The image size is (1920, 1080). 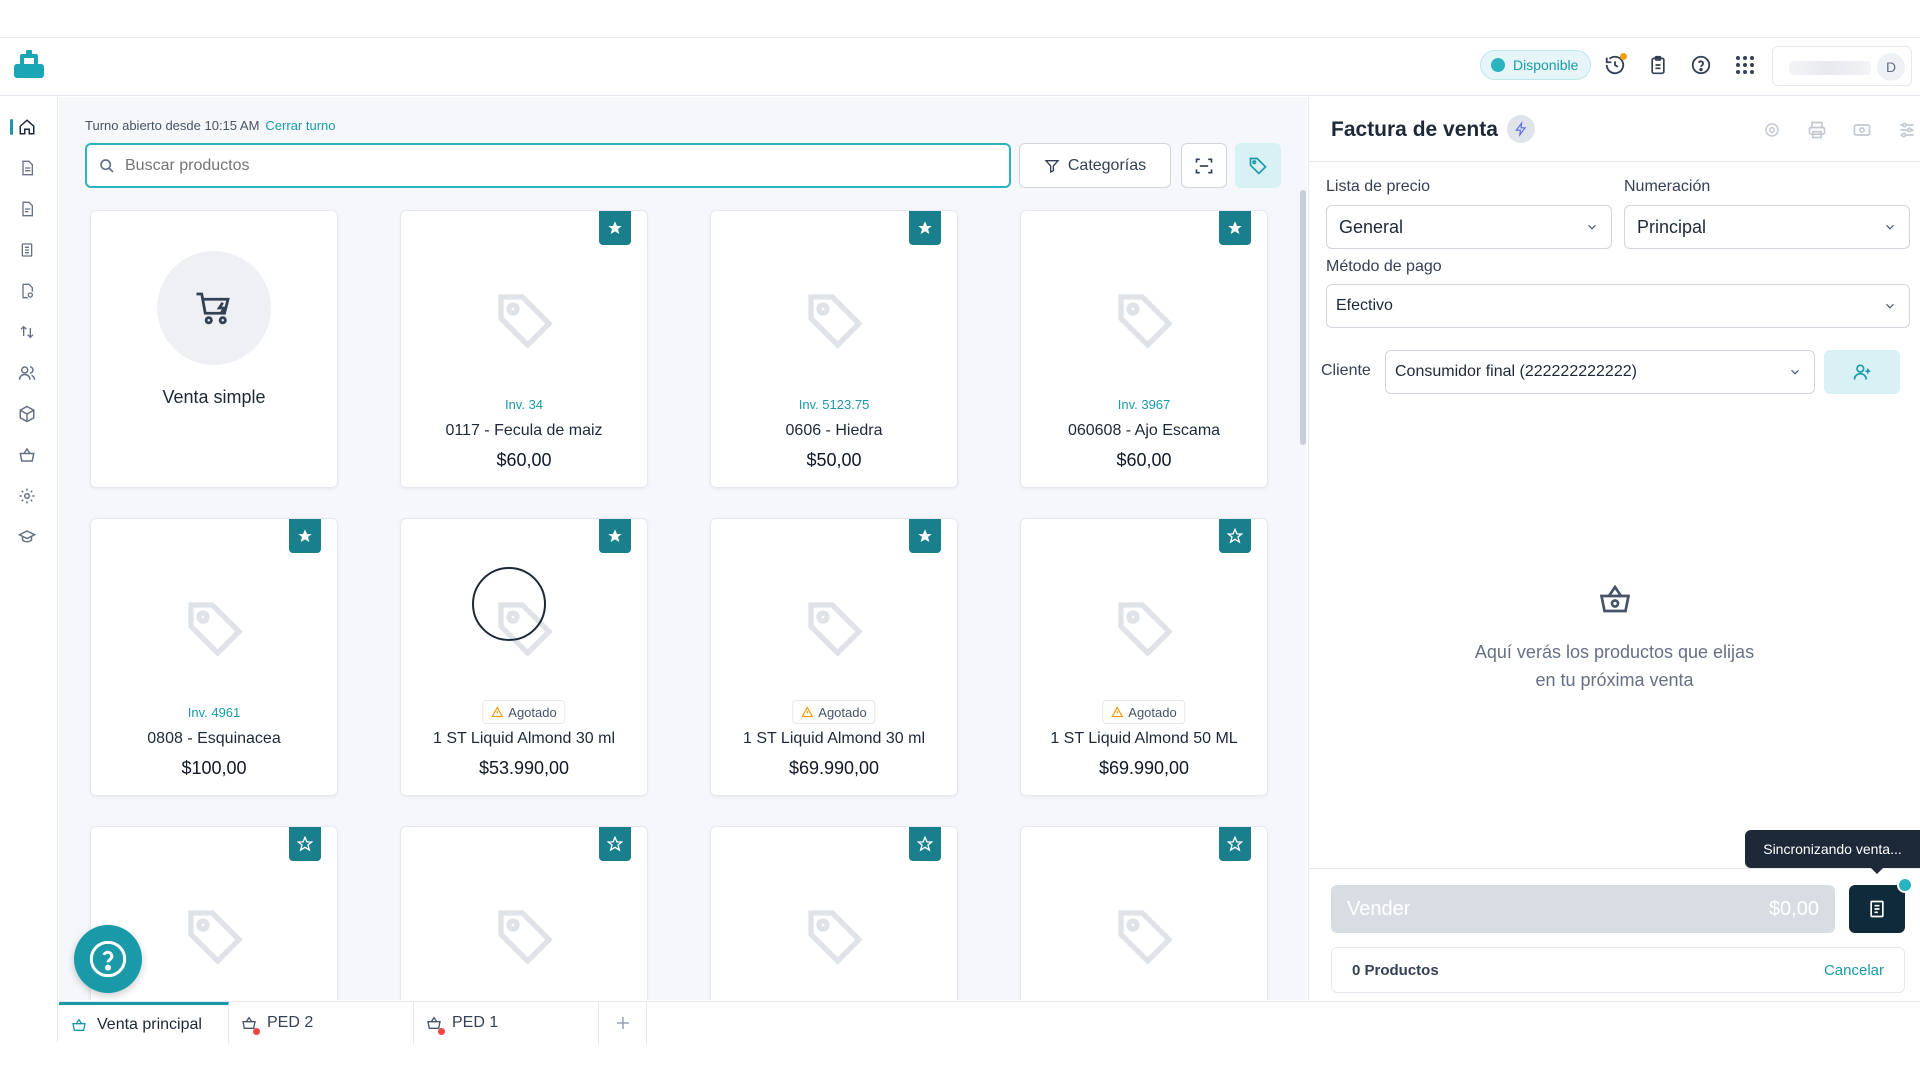 I want to click on inventory-count: Inv. 5123.75, so click(x=834, y=404).